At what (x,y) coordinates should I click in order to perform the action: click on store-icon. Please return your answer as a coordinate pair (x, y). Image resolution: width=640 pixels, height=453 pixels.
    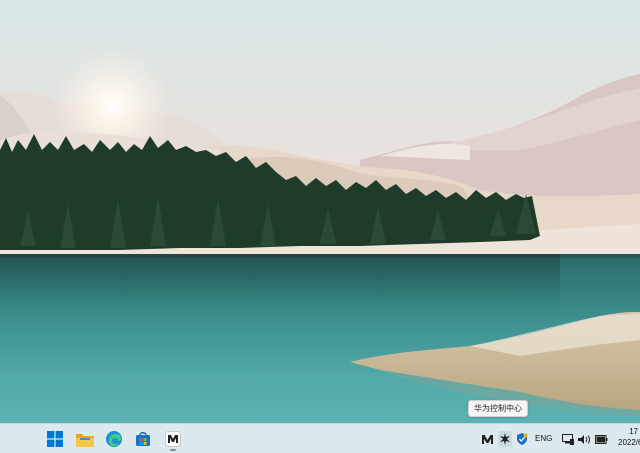
    Looking at the image, I should click on (143, 439).